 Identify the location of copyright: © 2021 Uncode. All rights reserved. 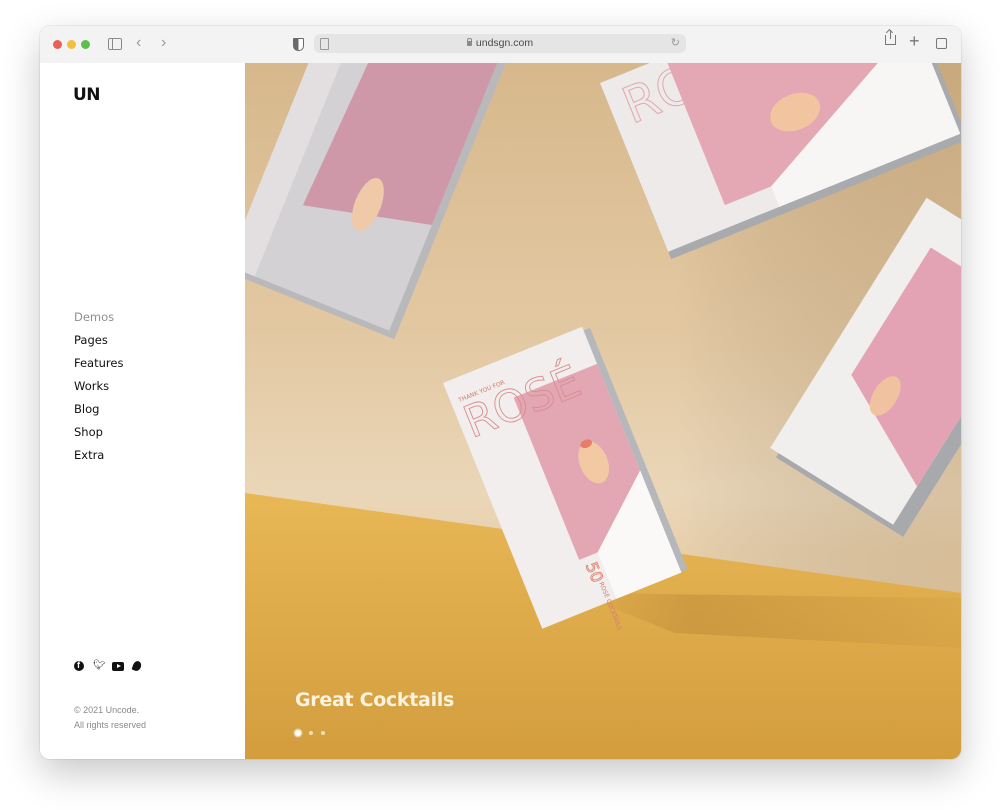
(110, 718).